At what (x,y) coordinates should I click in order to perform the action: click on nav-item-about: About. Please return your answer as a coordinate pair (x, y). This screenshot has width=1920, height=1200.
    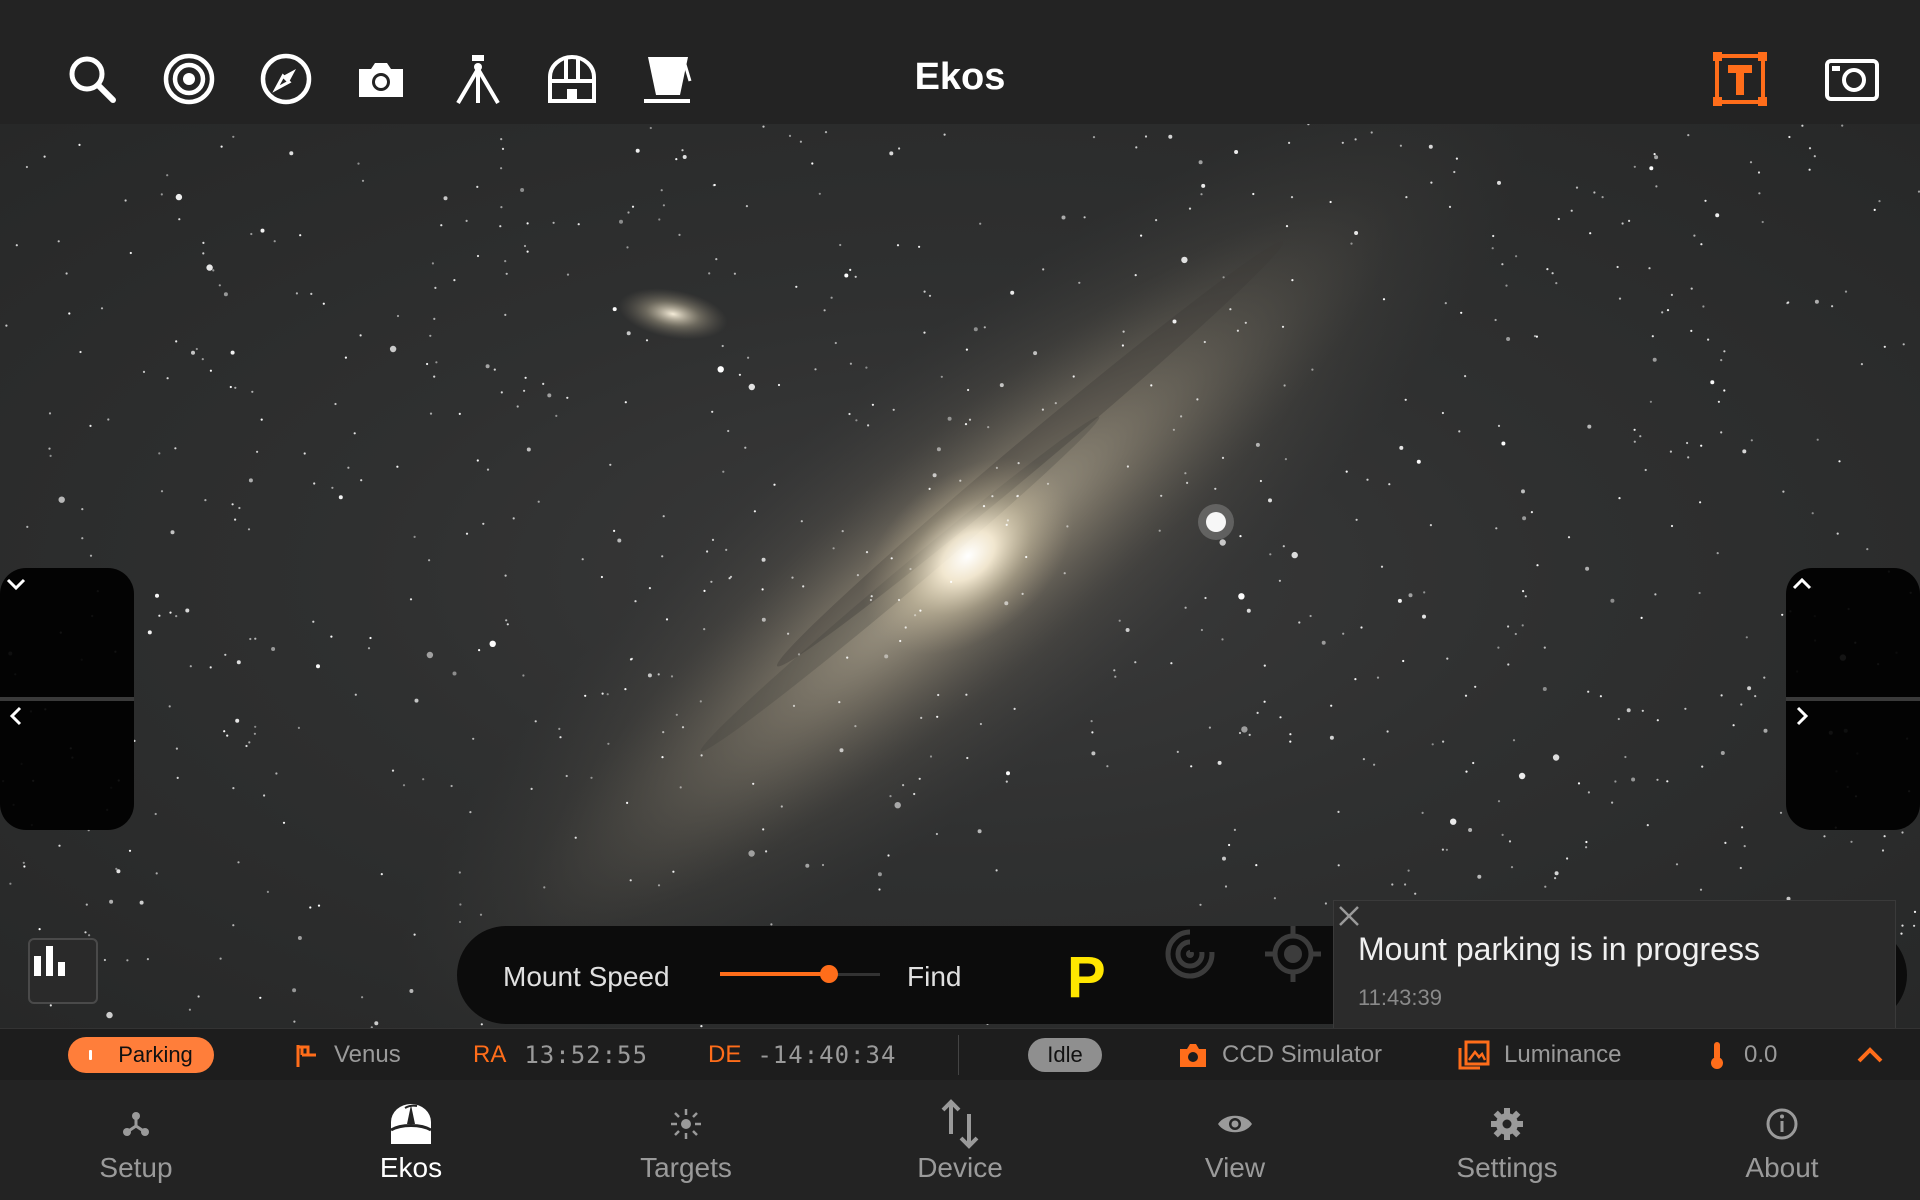
    Looking at the image, I should click on (1782, 1140).